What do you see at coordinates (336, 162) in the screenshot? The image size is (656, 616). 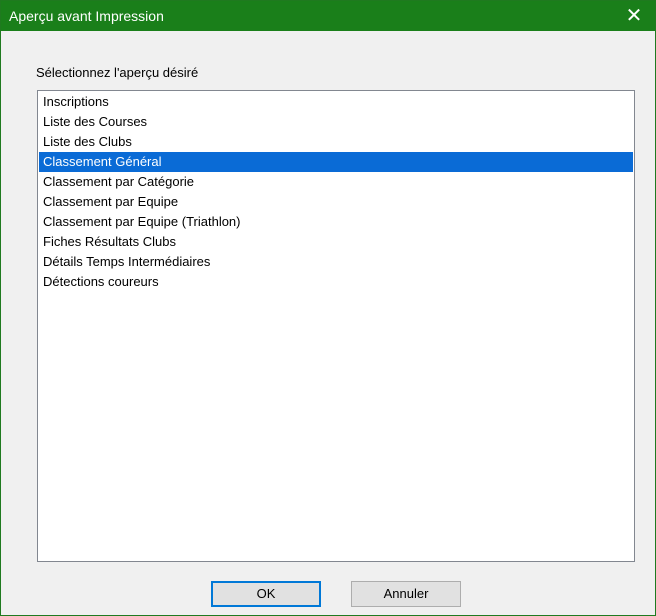 I see `list-item-classement-general: Classement Général` at bounding box center [336, 162].